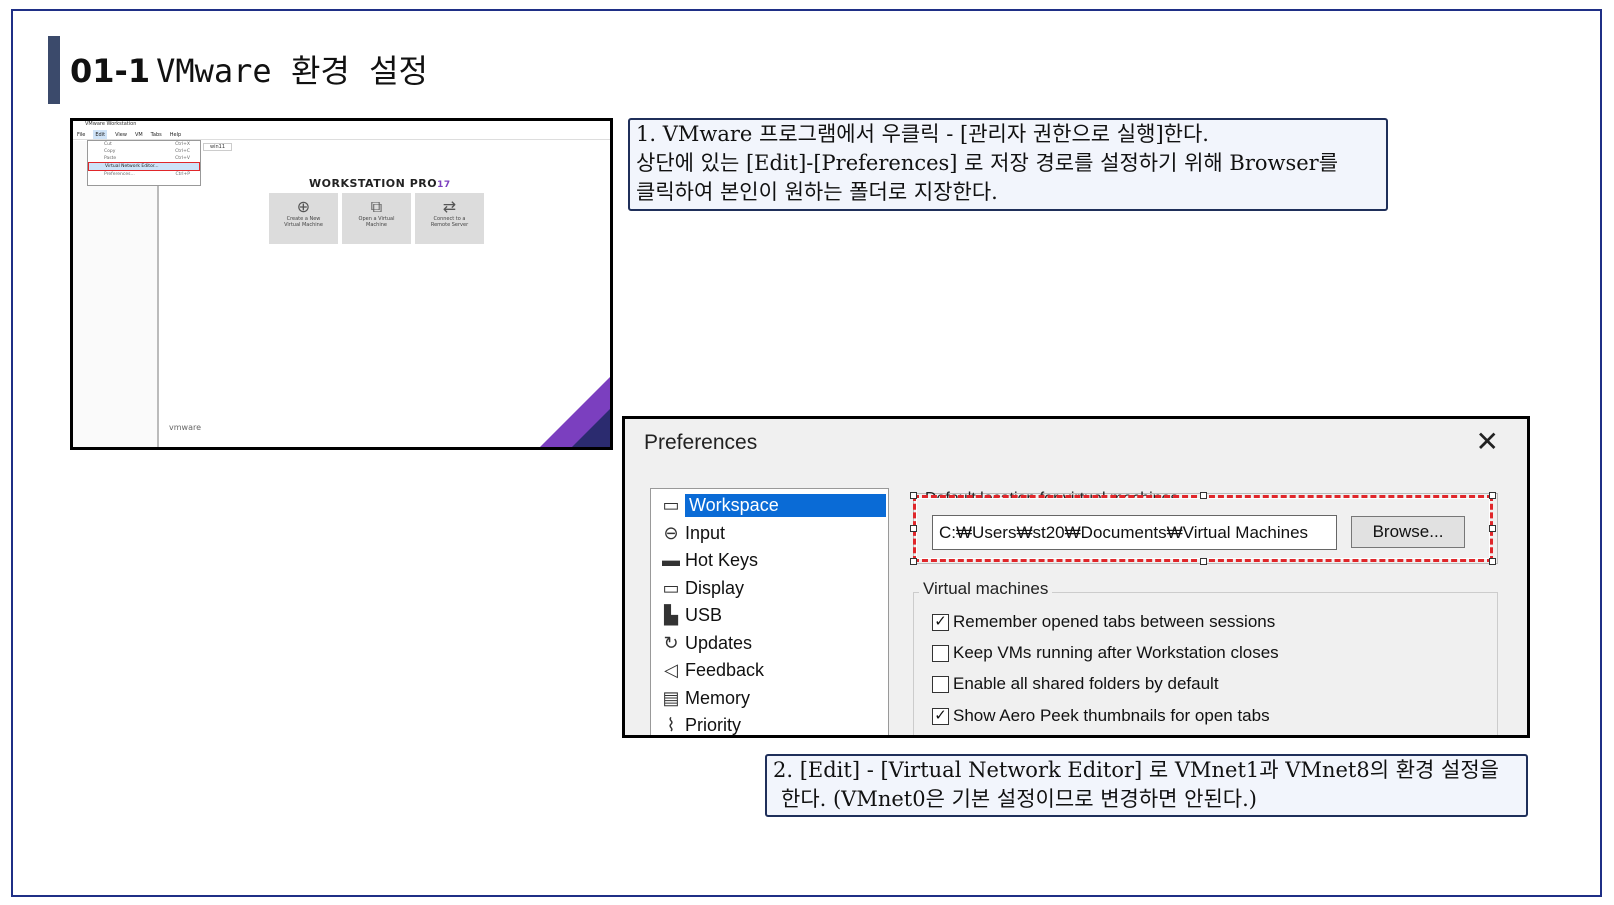  What do you see at coordinates (81, 134) in the screenshot?
I see `menu-file: File` at bounding box center [81, 134].